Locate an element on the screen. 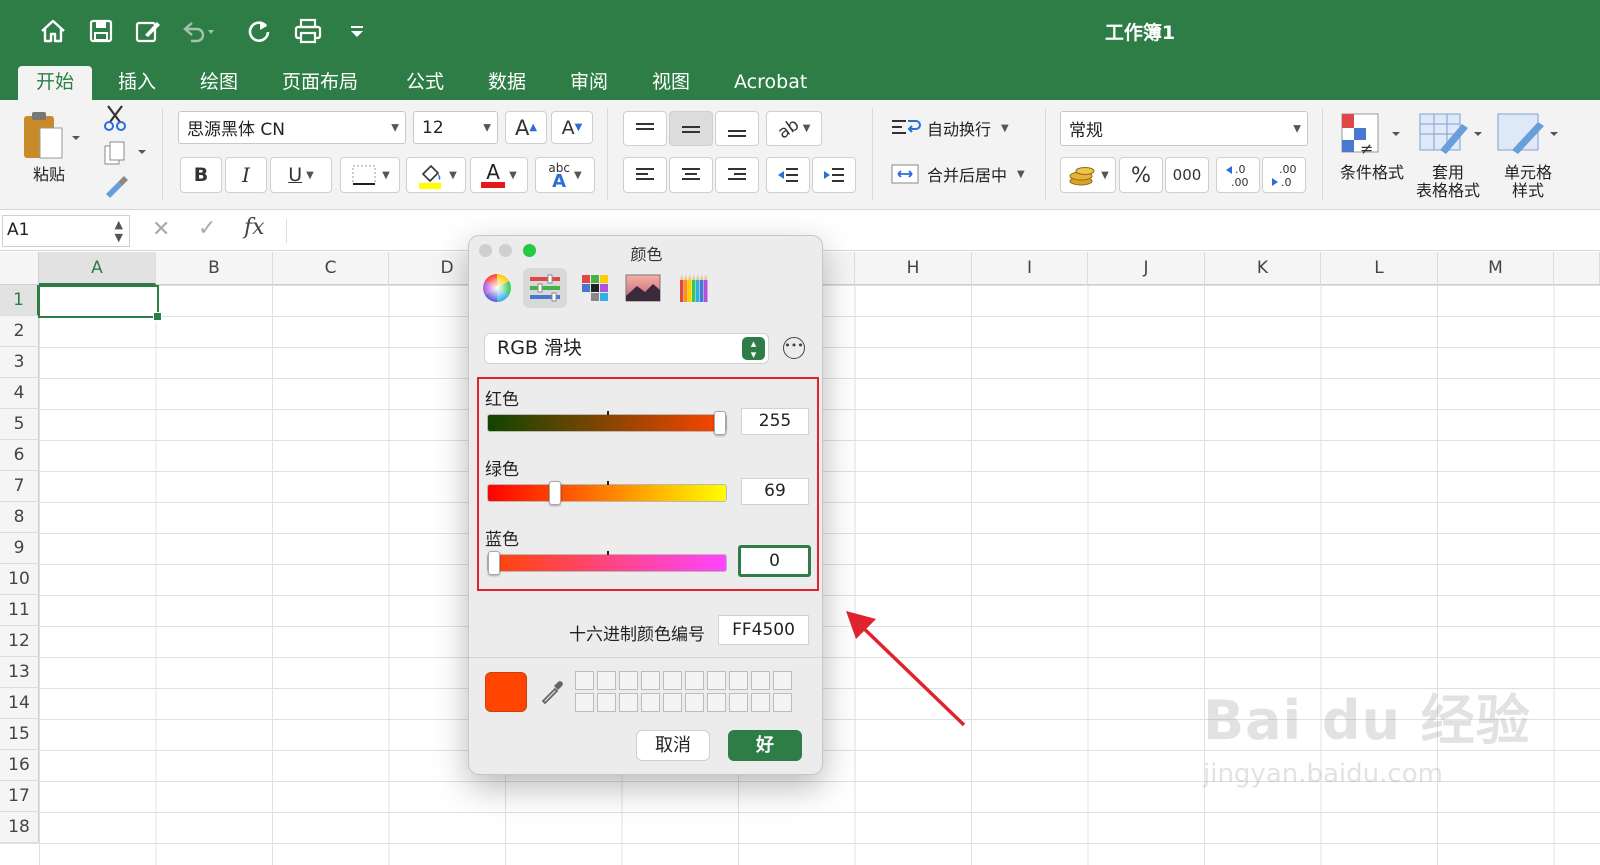  green-slider-thumb is located at coordinates (555, 493).